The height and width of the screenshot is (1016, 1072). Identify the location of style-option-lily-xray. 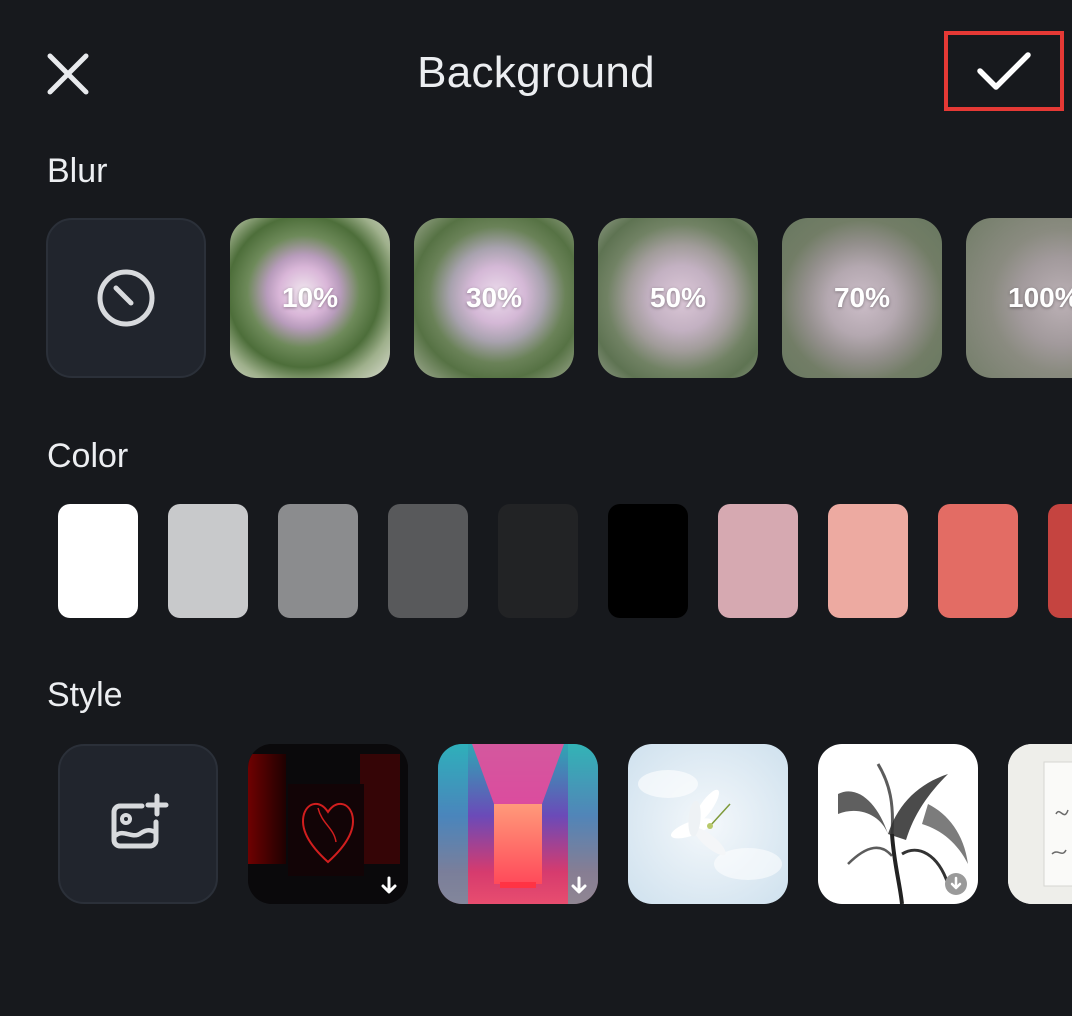
(898, 824).